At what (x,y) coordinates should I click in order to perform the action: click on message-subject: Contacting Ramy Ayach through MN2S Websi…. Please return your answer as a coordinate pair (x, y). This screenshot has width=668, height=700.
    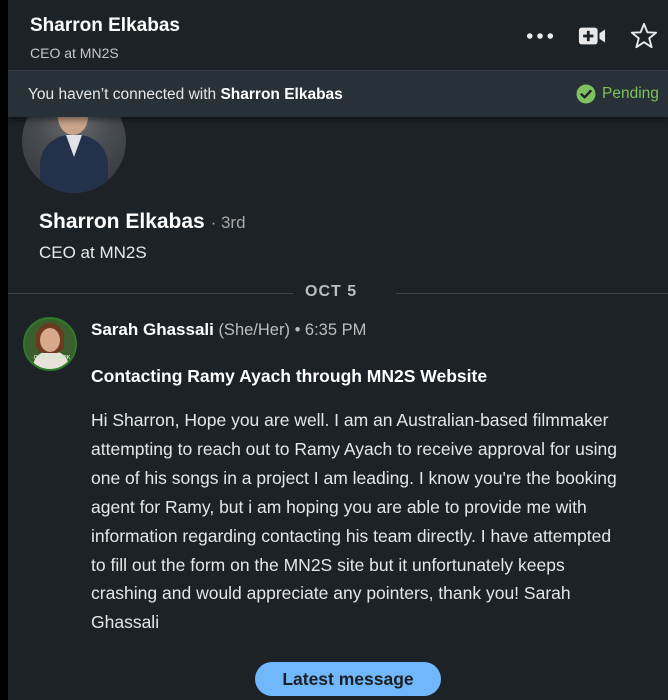
    Looking at the image, I should click on (289, 376).